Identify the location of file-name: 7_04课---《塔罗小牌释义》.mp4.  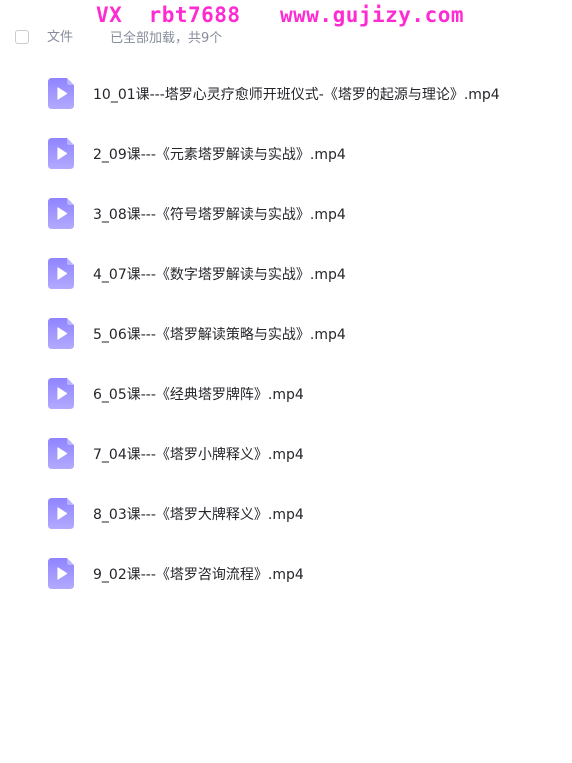
(198, 455).